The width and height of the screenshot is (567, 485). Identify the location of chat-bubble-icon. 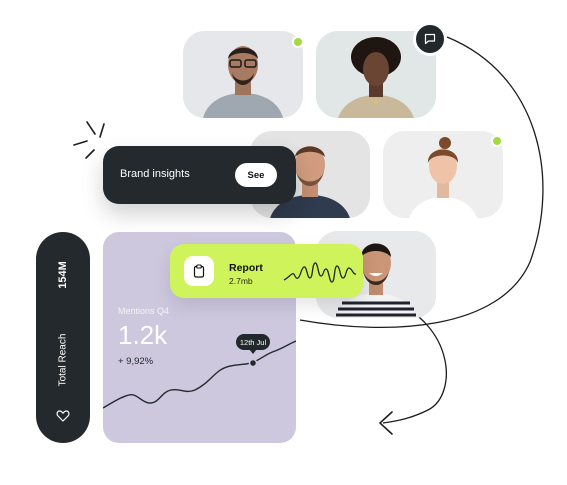
(430, 39).